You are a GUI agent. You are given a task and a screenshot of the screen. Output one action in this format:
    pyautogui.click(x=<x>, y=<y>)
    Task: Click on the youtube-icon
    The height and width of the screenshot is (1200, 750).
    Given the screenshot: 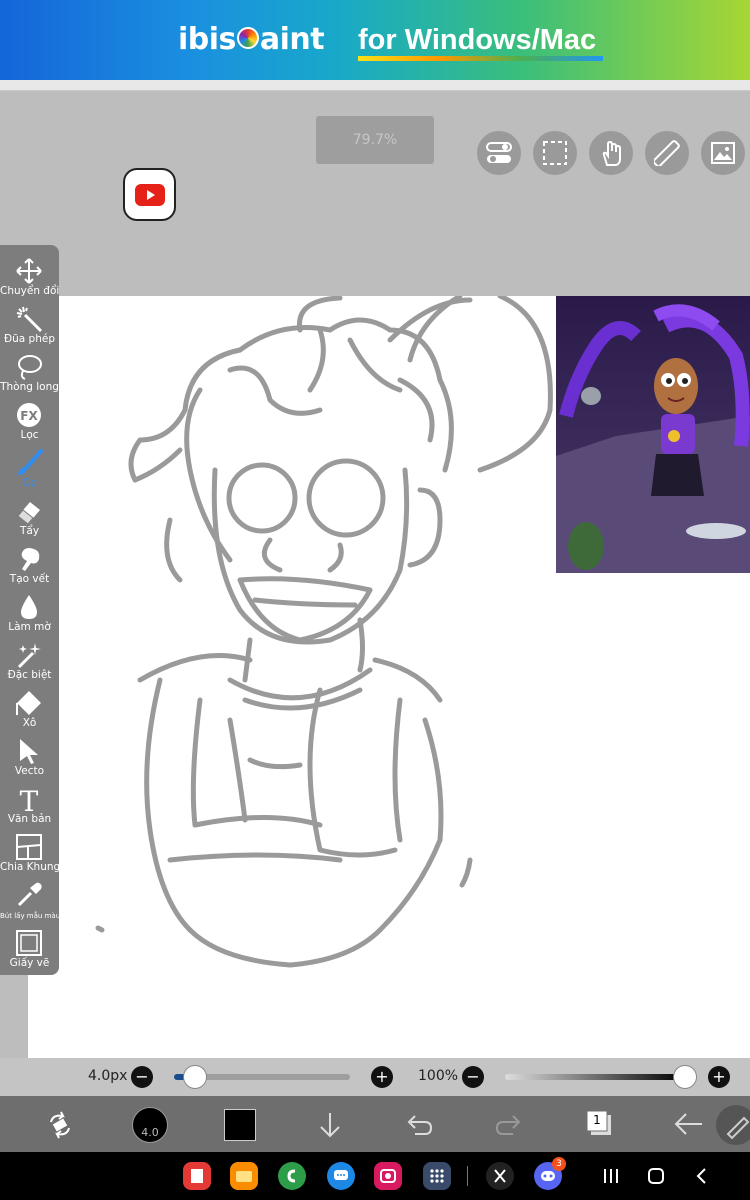 What is the action you would take?
    pyautogui.click(x=149, y=194)
    